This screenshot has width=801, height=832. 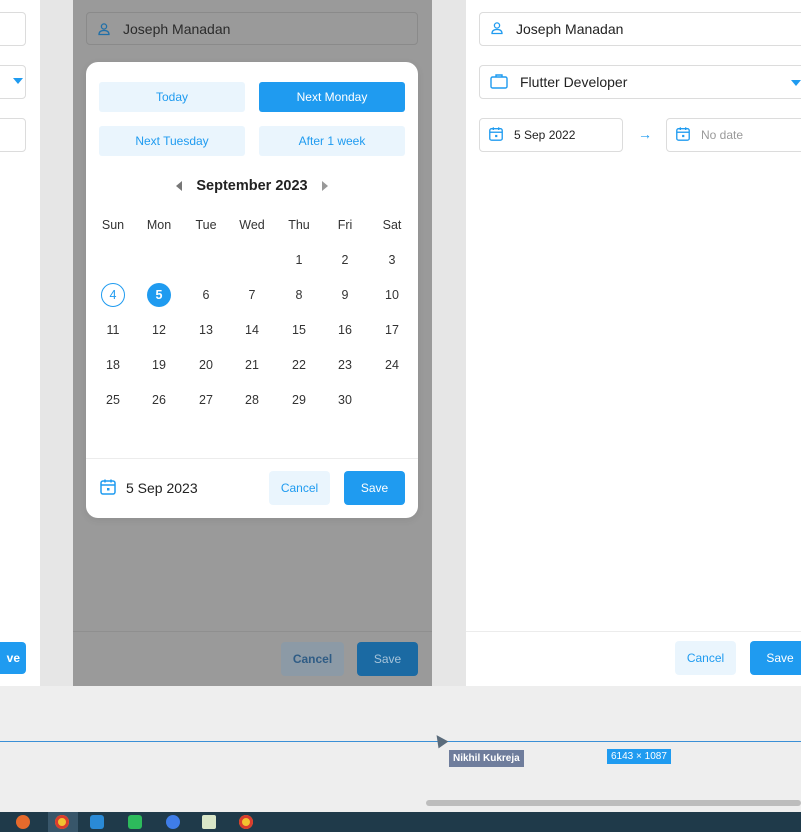 I want to click on weekday-label: Tue, so click(x=206, y=225).